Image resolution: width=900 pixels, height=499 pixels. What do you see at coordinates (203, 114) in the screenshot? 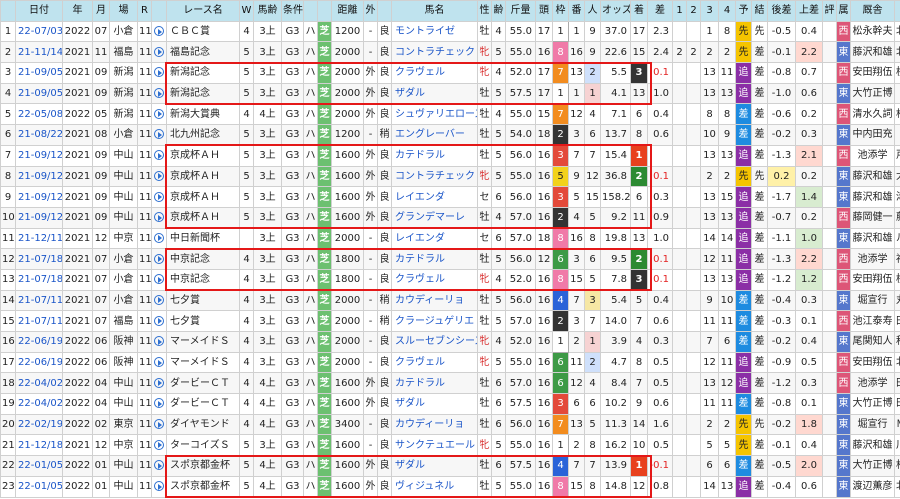
I see `cell-race: 新潟大賞典` at bounding box center [203, 114].